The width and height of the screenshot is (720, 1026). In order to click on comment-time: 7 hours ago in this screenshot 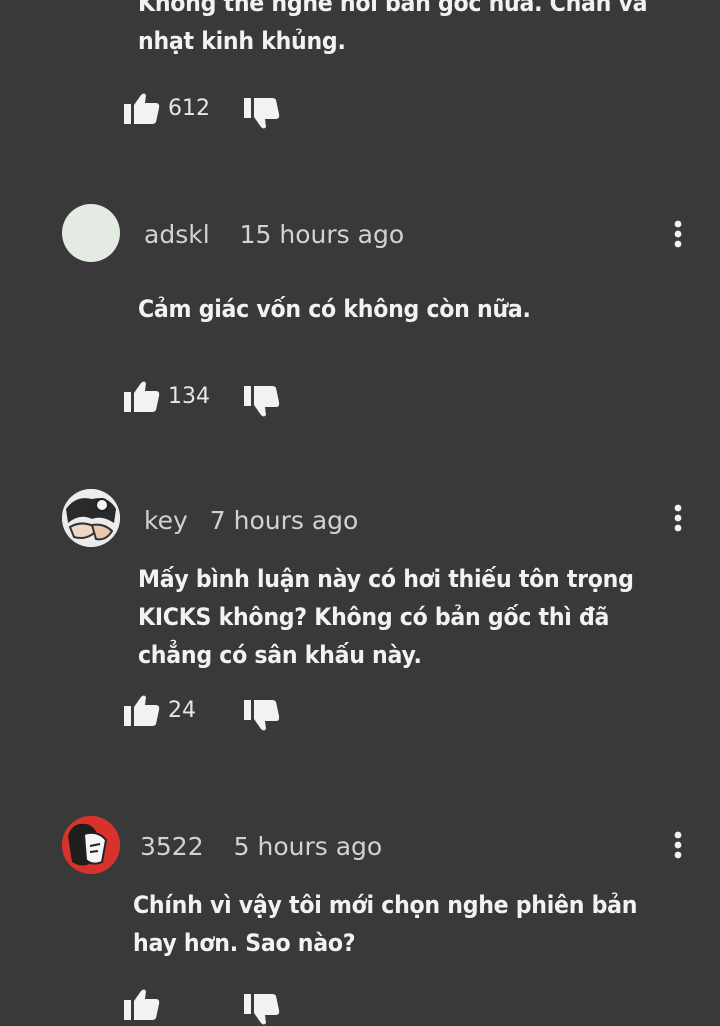, I will do `click(284, 520)`.